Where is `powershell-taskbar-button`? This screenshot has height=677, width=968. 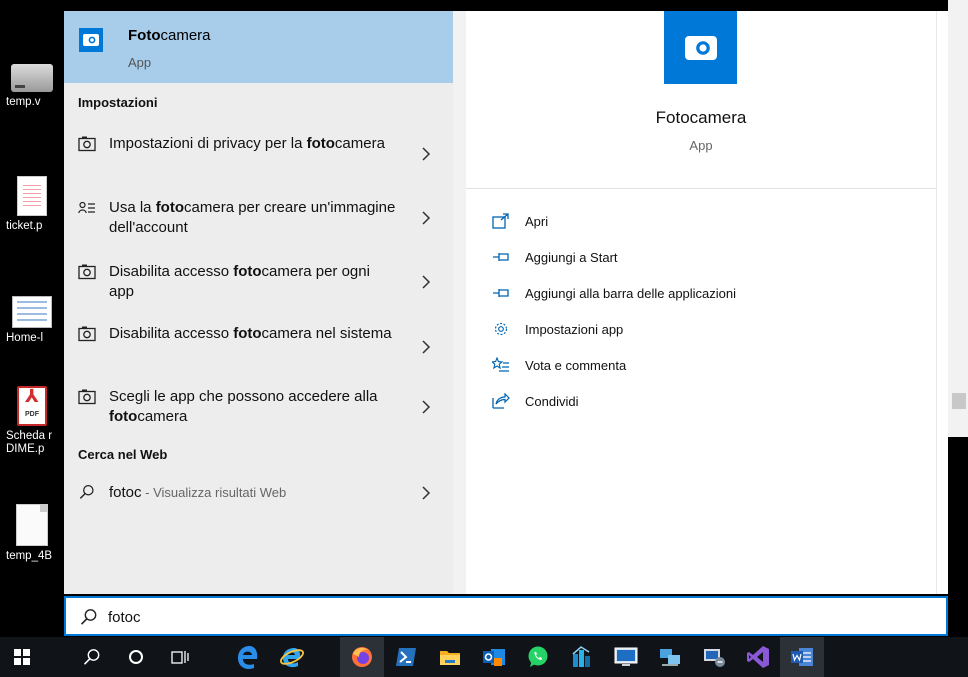 powershell-taskbar-button is located at coordinates (406, 657).